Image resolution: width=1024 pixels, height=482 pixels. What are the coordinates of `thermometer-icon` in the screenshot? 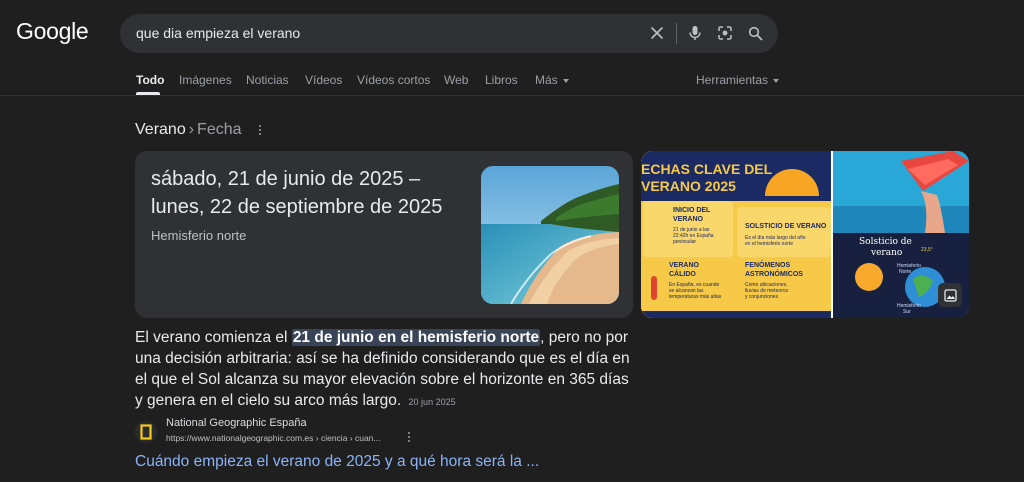 It's located at (654, 288).